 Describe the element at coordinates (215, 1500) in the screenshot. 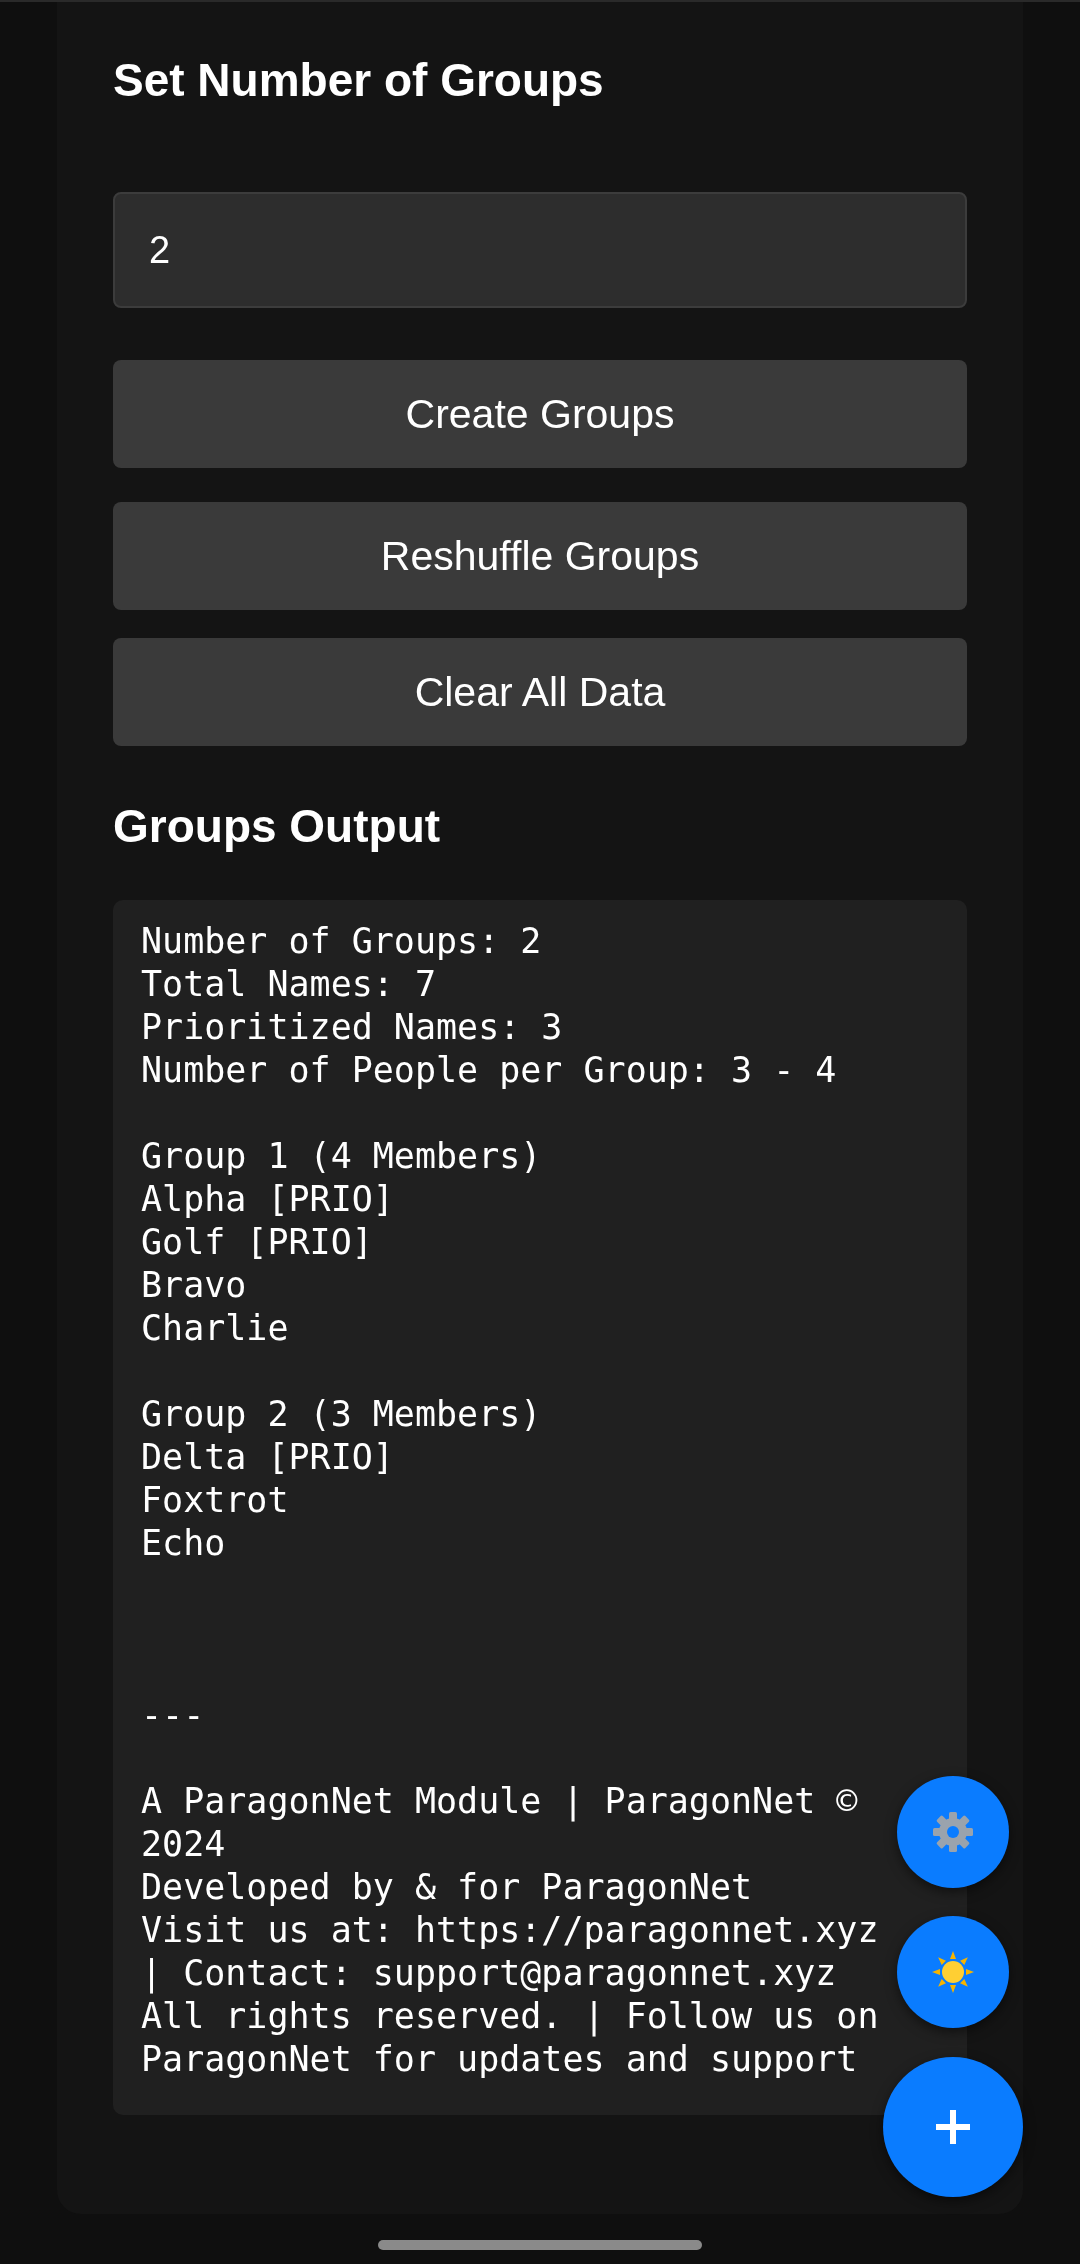

I see `output-line: Foxtrot` at that location.